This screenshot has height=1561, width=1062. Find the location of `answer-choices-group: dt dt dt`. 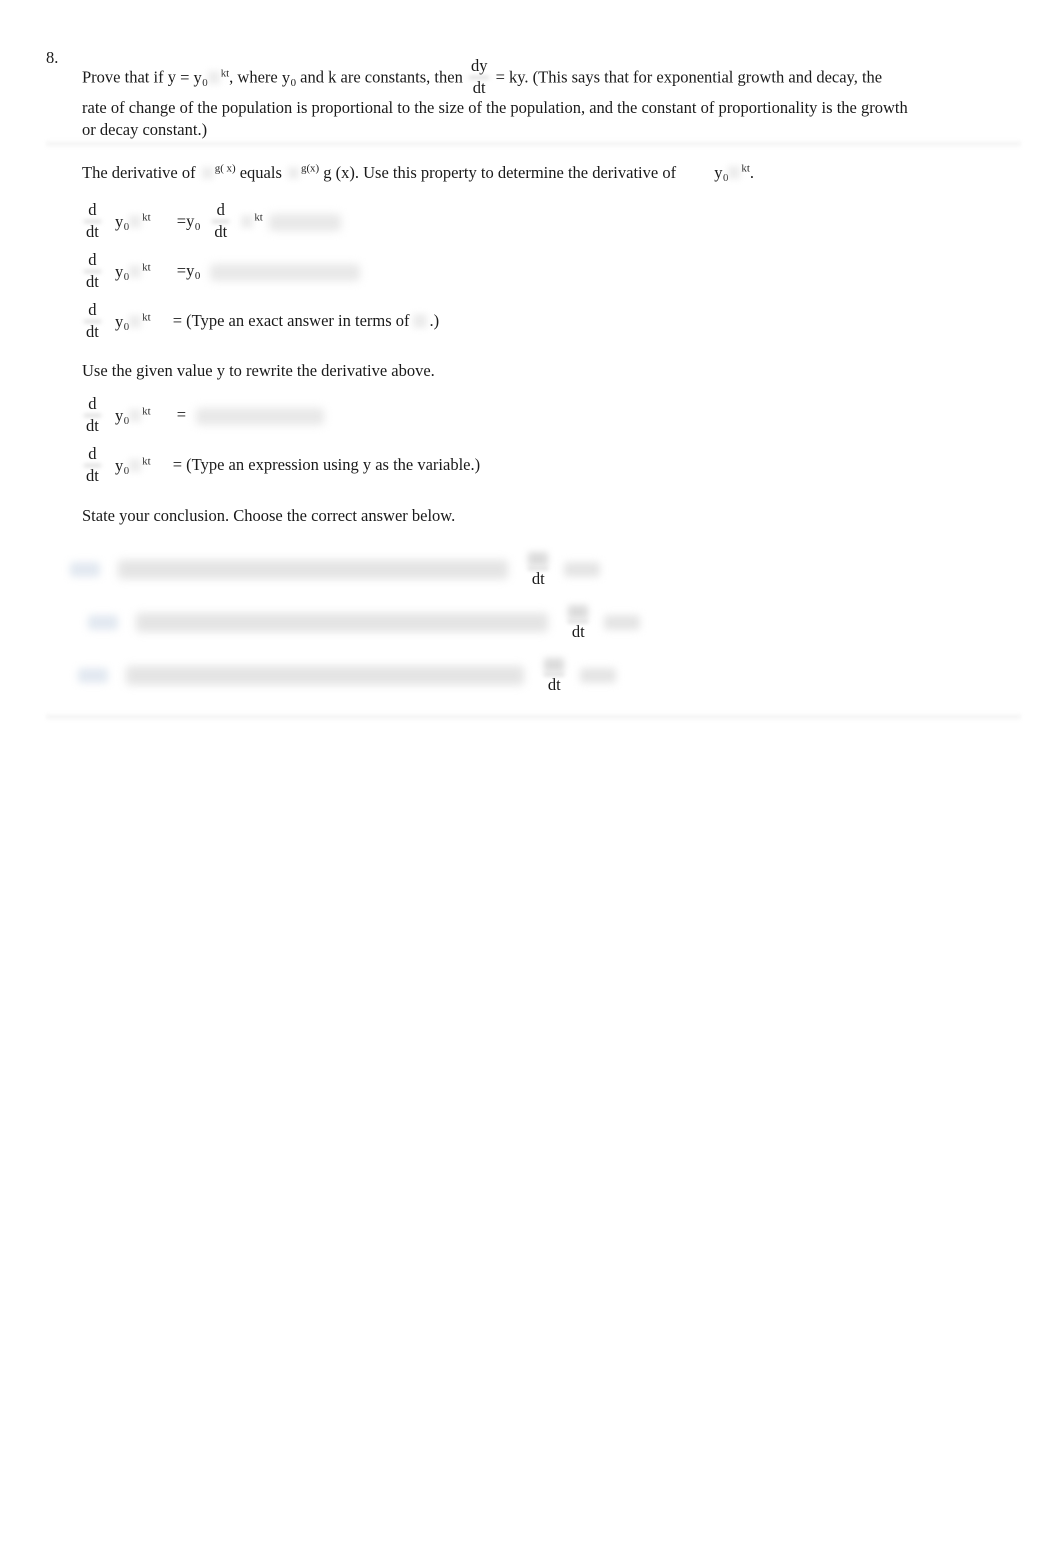

answer-choices-group: dt dt dt is located at coordinates (355, 631).